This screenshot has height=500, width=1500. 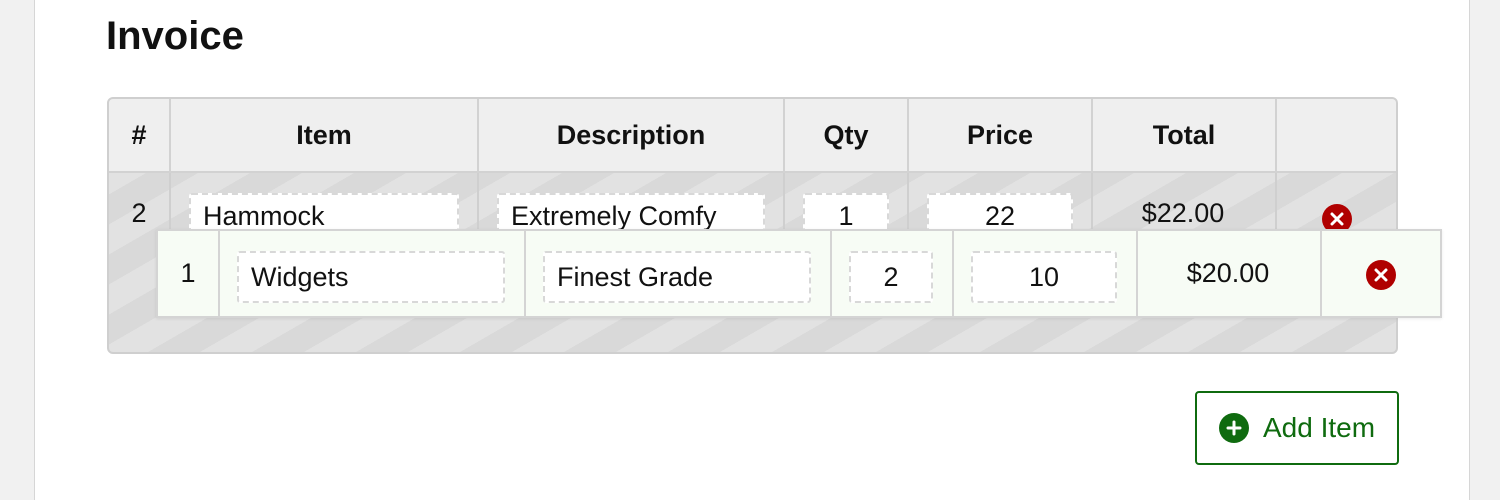 What do you see at coordinates (325, 135) in the screenshot?
I see `column-header-item: Item` at bounding box center [325, 135].